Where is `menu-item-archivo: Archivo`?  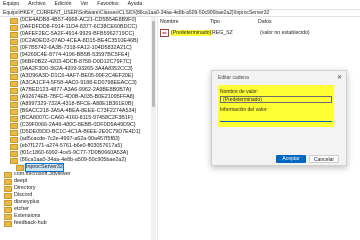
menu-item-archivo: Archivo is located at coordinates (36, 4).